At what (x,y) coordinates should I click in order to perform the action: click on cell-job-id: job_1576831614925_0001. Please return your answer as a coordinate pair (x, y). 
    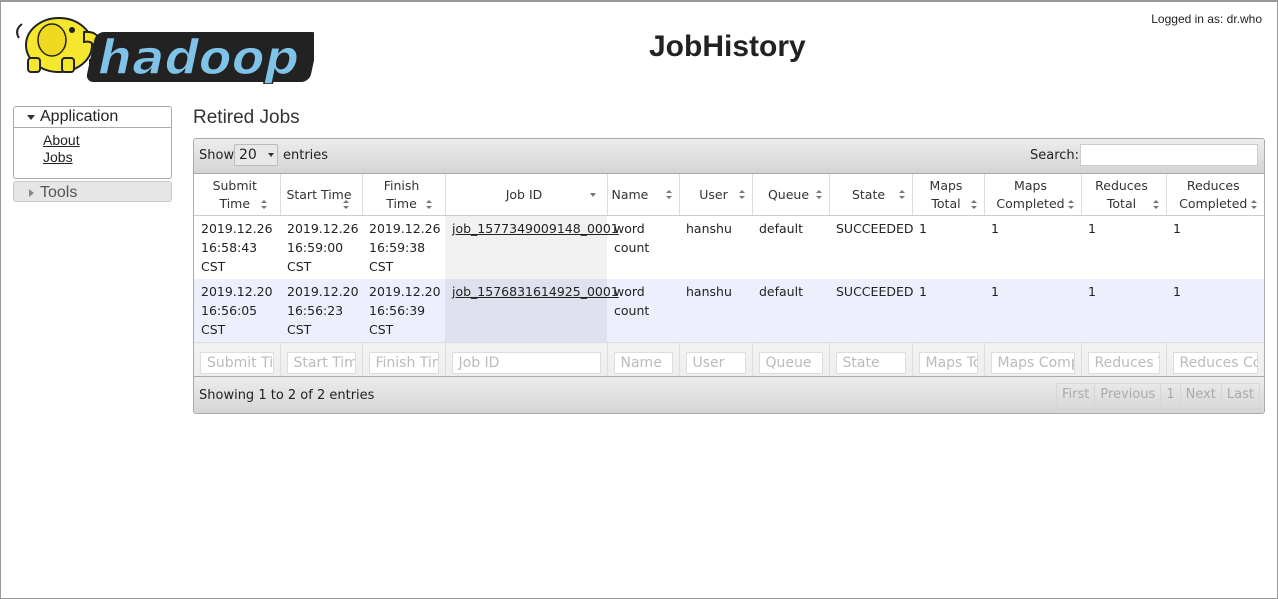
    Looking at the image, I should click on (532, 311).